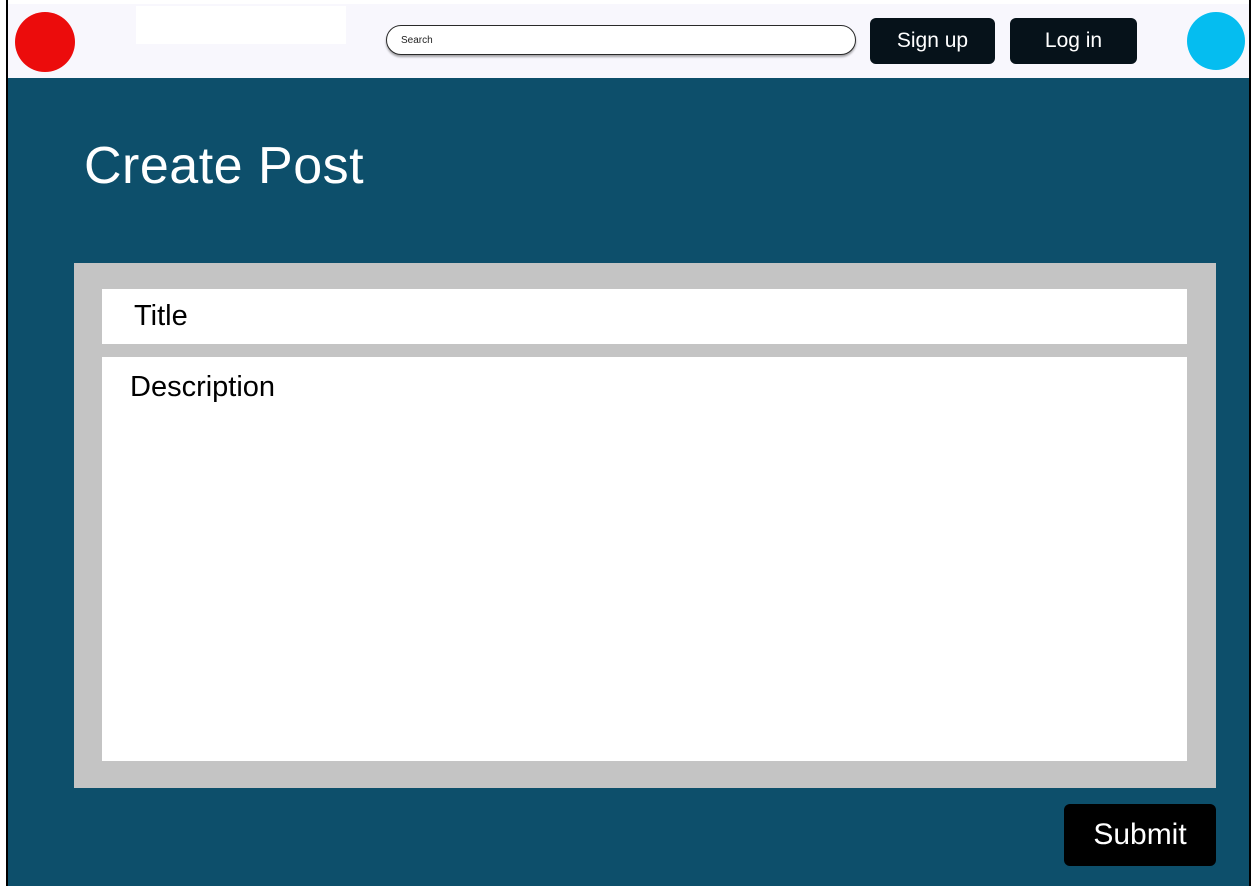  I want to click on avatar-icon, so click(1216, 41).